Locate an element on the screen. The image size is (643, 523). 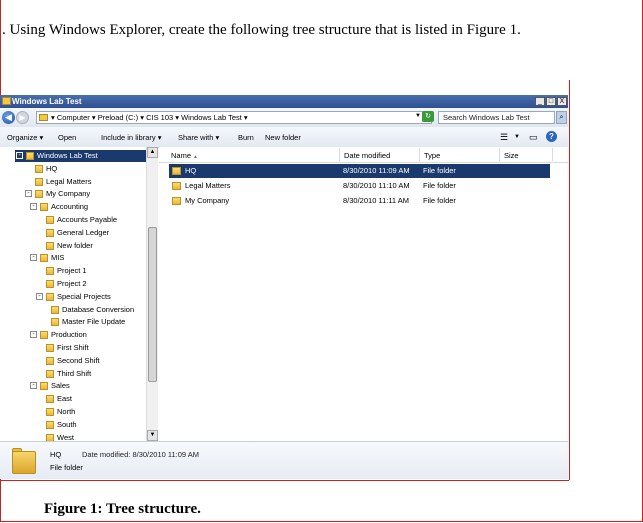
tree-item: Master File Update is located at coordinates (73, 322).